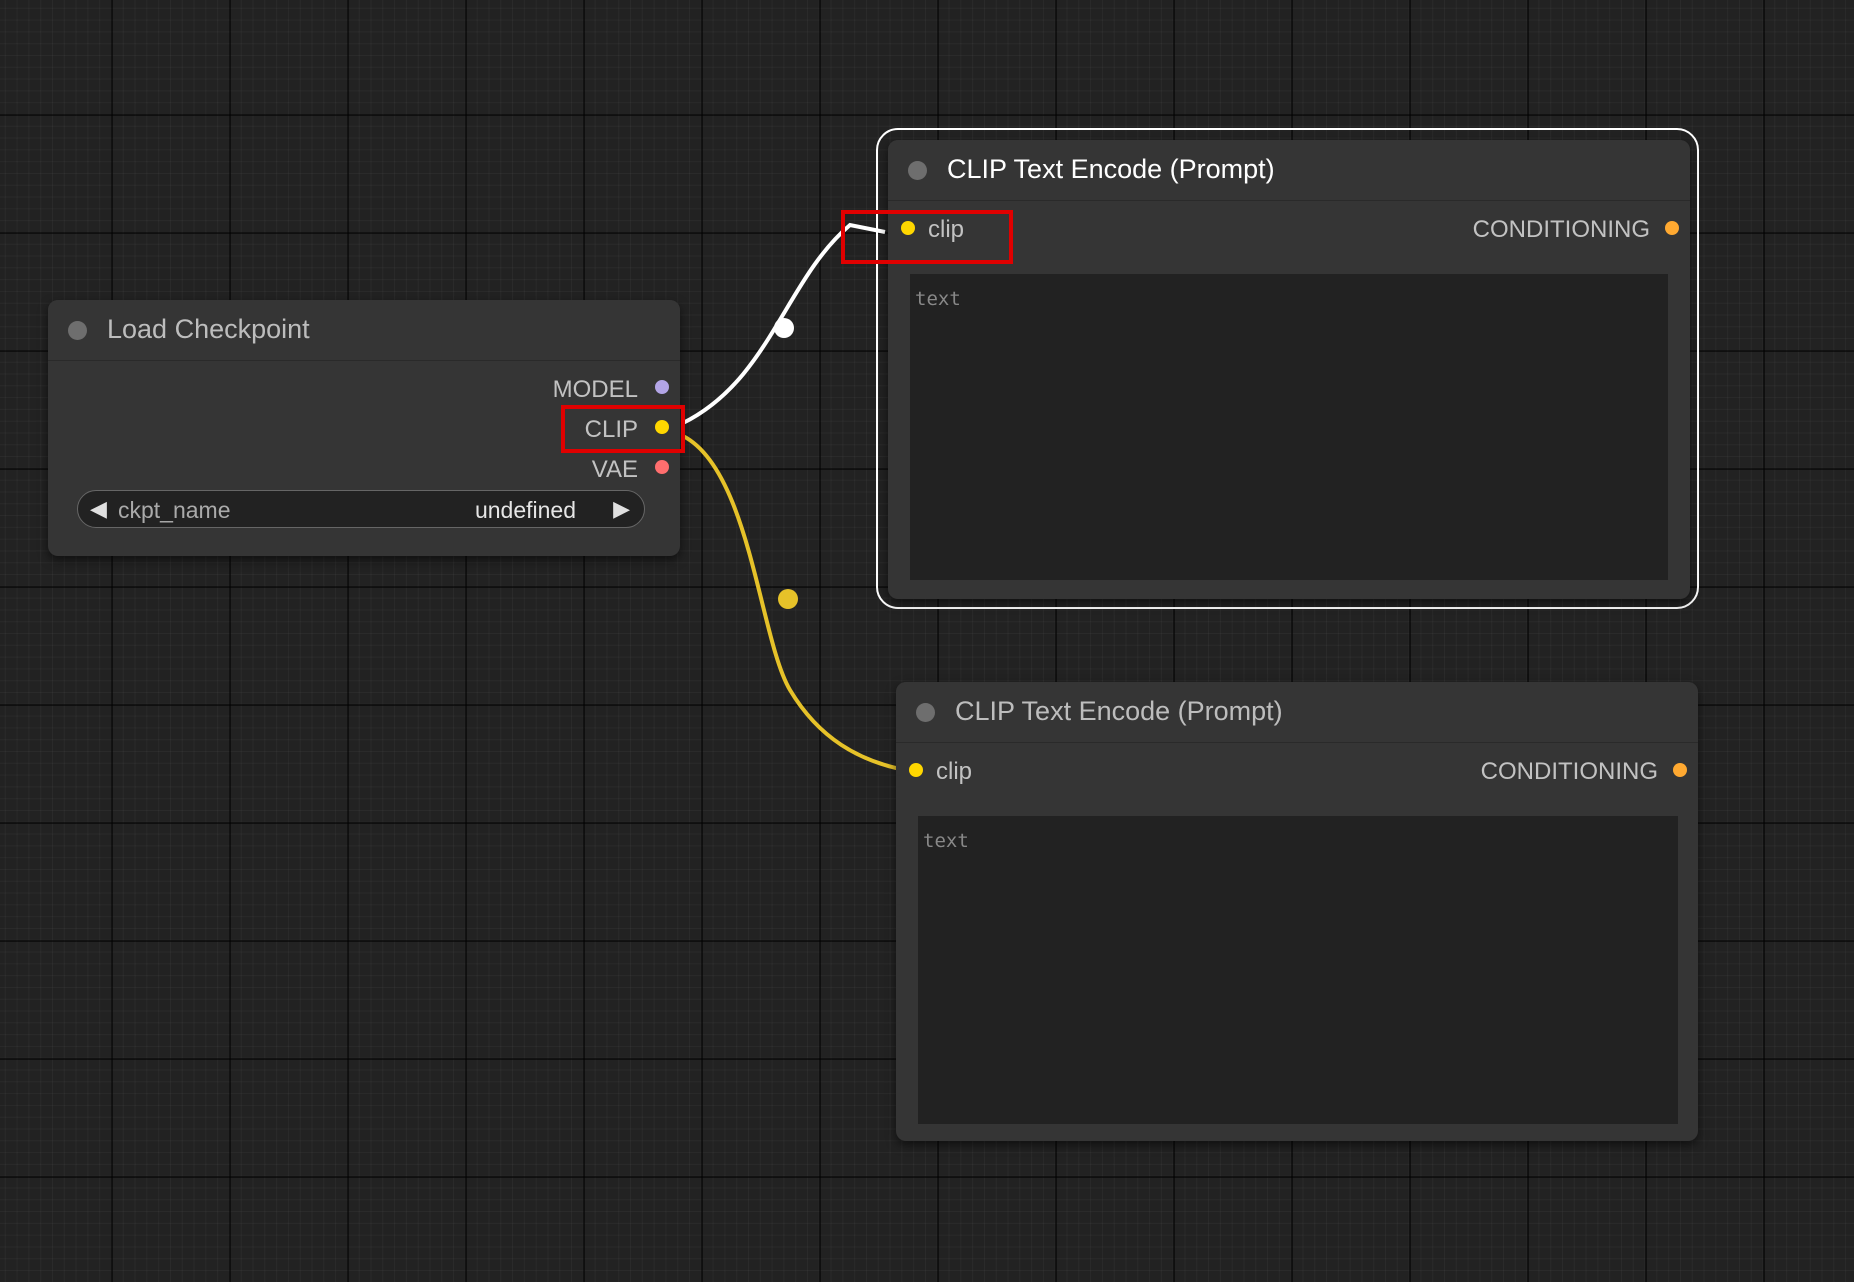  I want to click on output-label-model: MODEL, so click(595, 389).